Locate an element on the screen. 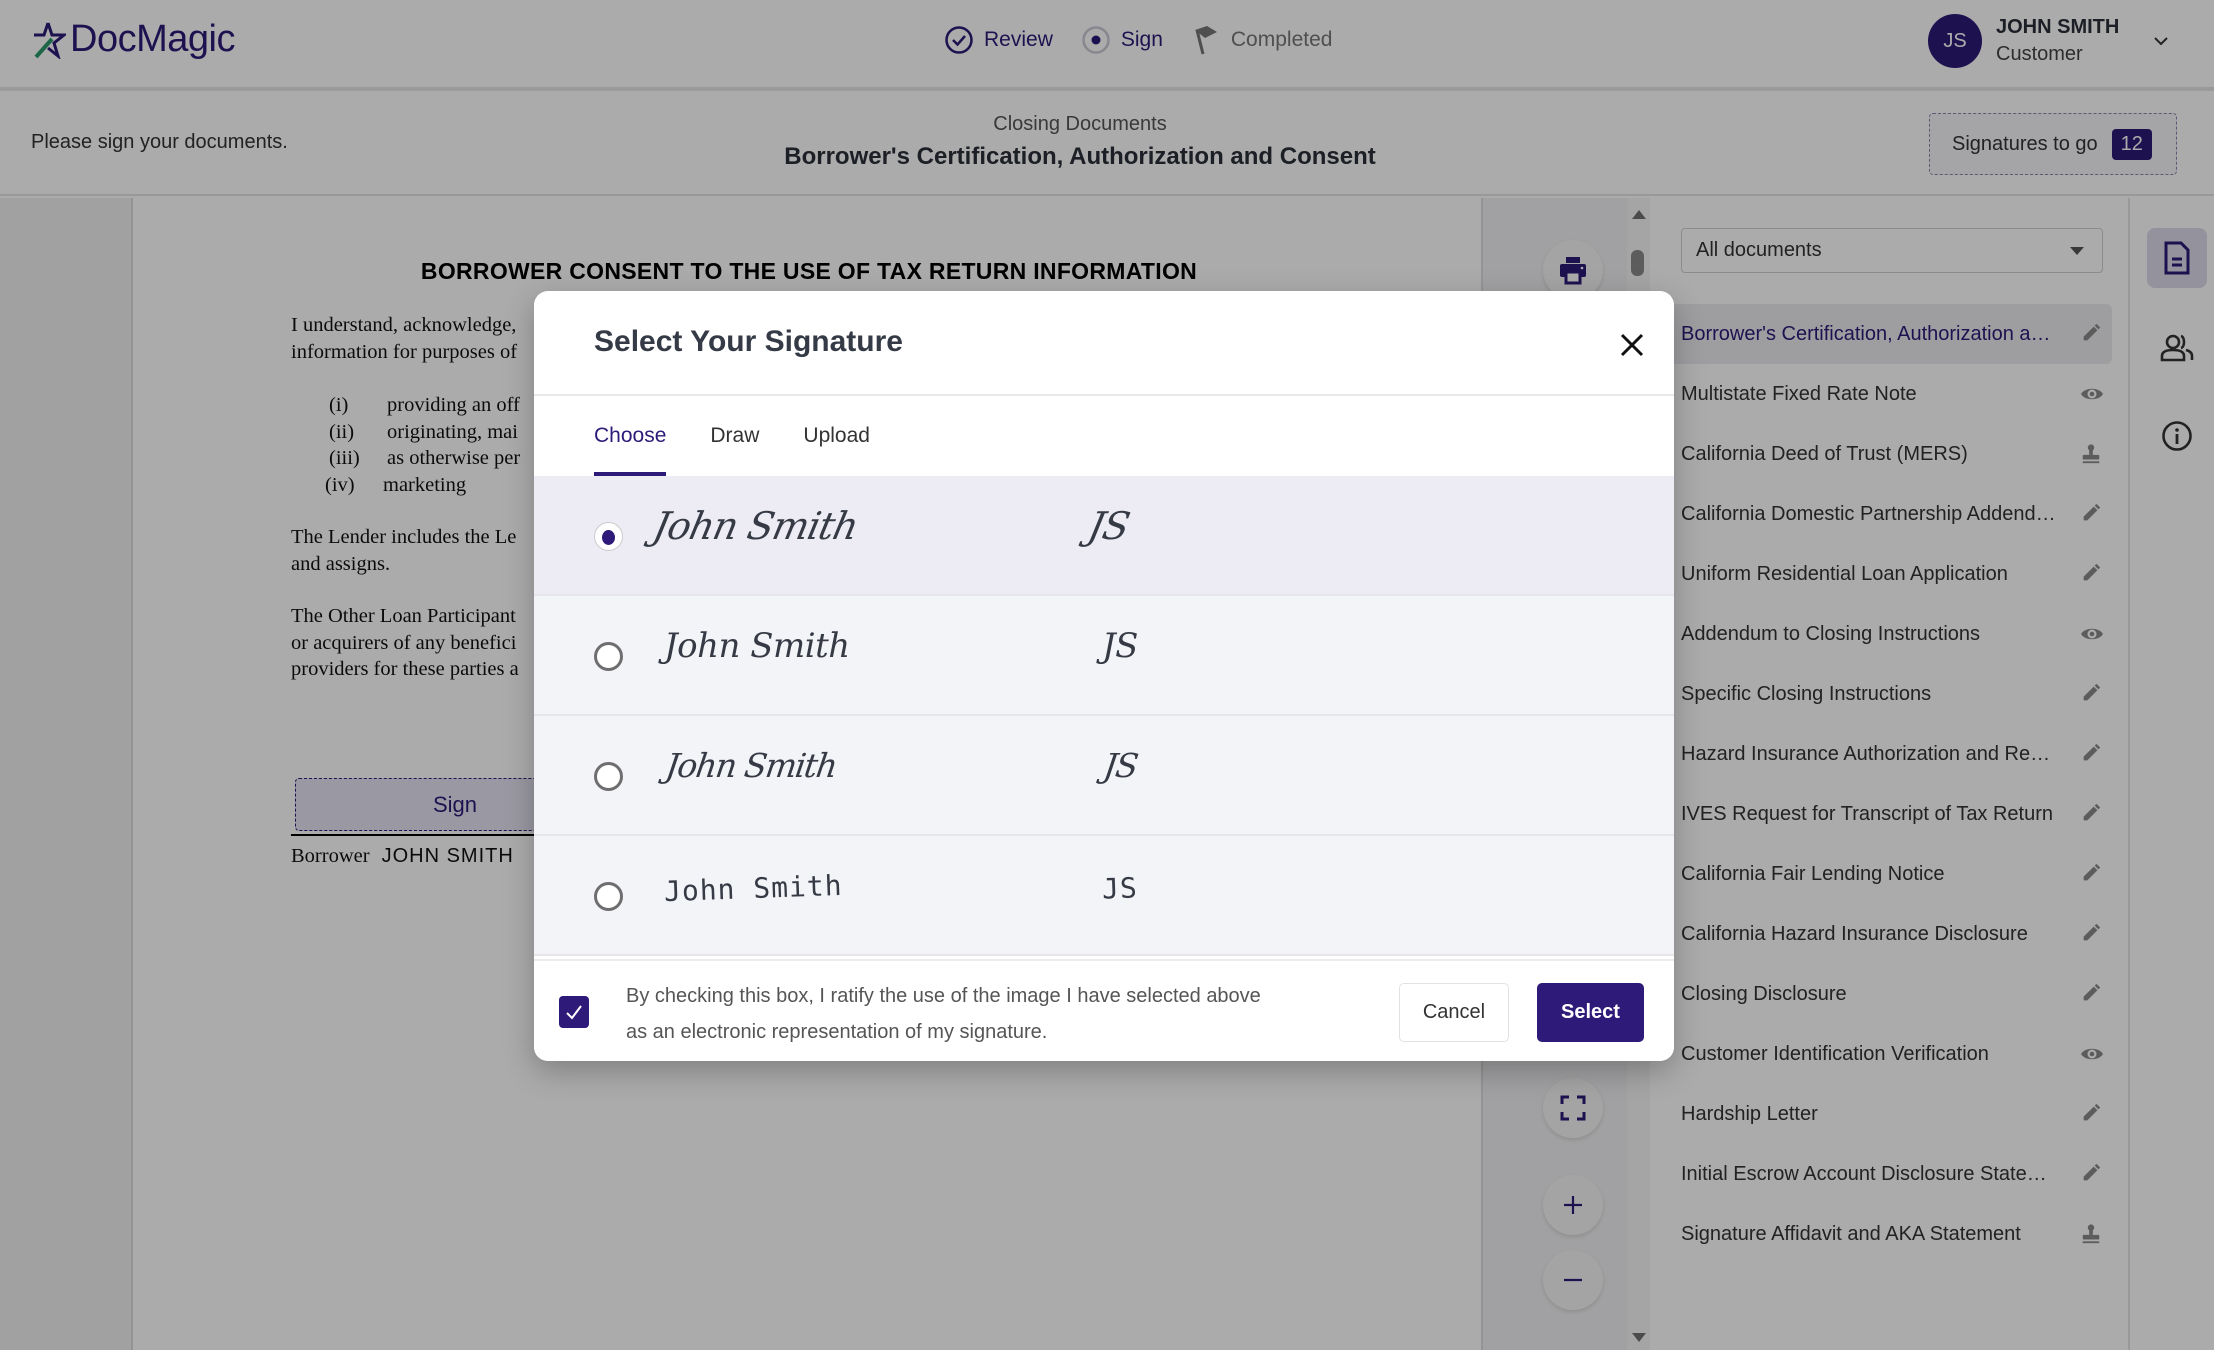 This screenshot has height=1350, width=2214. ratify-checkbox is located at coordinates (574, 1012).